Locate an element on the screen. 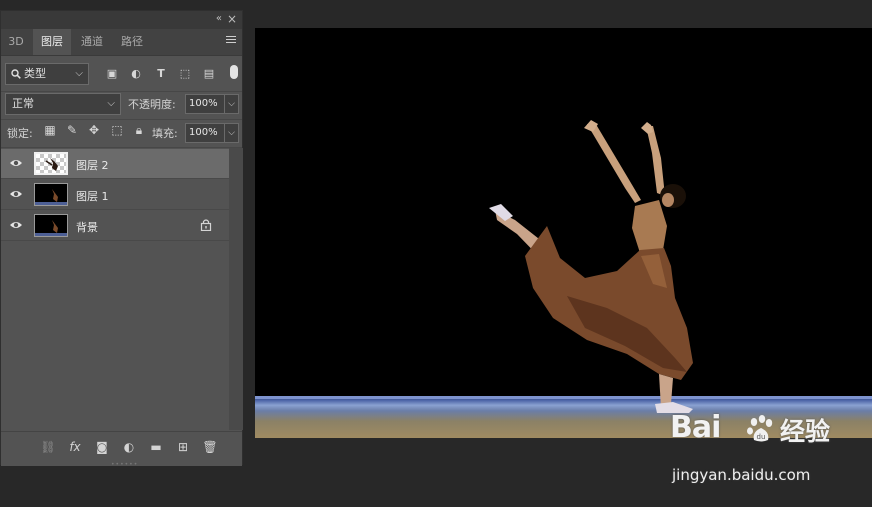 The image size is (872, 507). shape-filter-icon: ⬚ is located at coordinates (185, 73).